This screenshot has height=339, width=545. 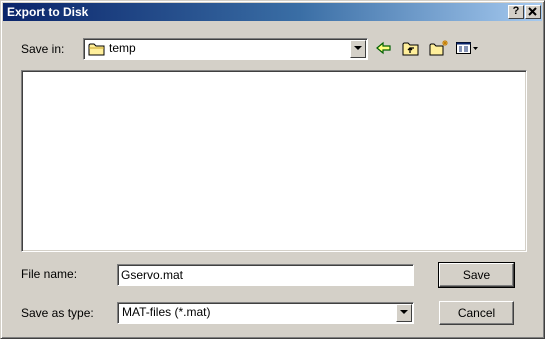 What do you see at coordinates (225, 49) in the screenshot?
I see `save-in-combo: temp` at bounding box center [225, 49].